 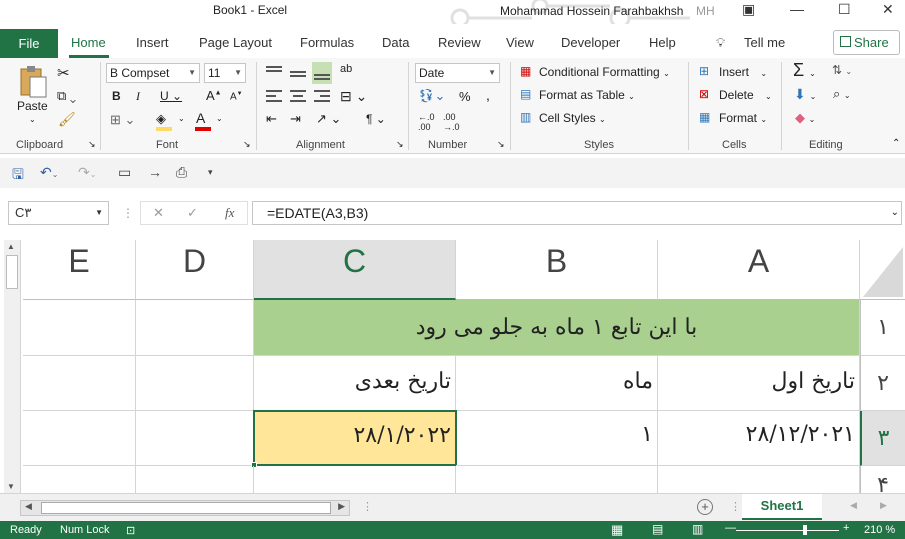 I want to click on format-cells-button: Format ⌄, so click(x=743, y=118).